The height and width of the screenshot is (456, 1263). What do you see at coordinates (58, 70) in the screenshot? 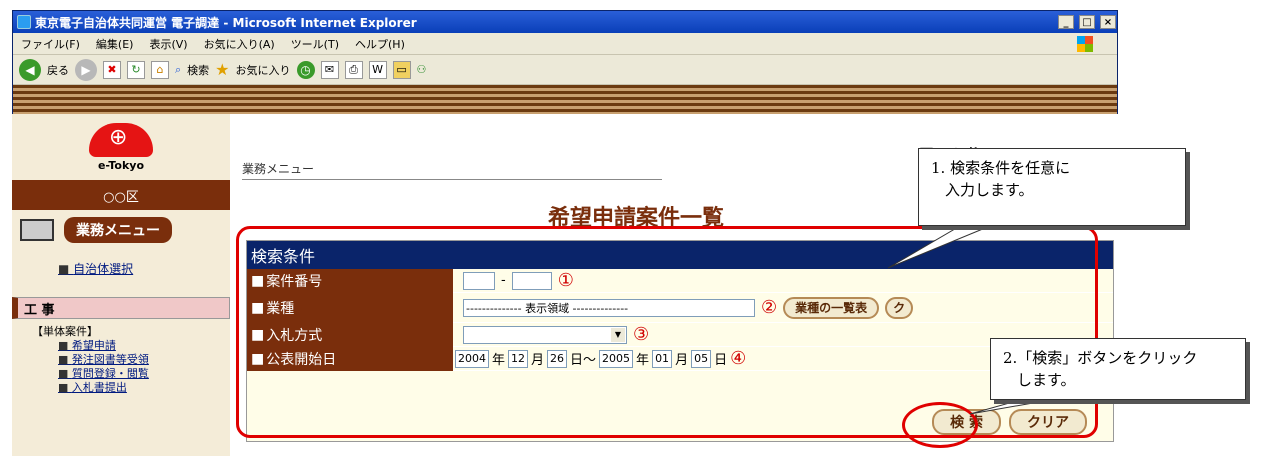
I see `back-label: 戻る` at bounding box center [58, 70].